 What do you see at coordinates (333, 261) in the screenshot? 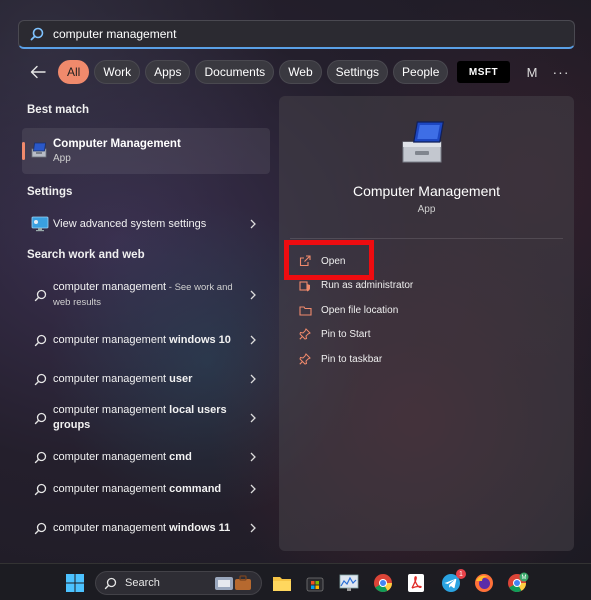
I see `action-label: Open` at bounding box center [333, 261].